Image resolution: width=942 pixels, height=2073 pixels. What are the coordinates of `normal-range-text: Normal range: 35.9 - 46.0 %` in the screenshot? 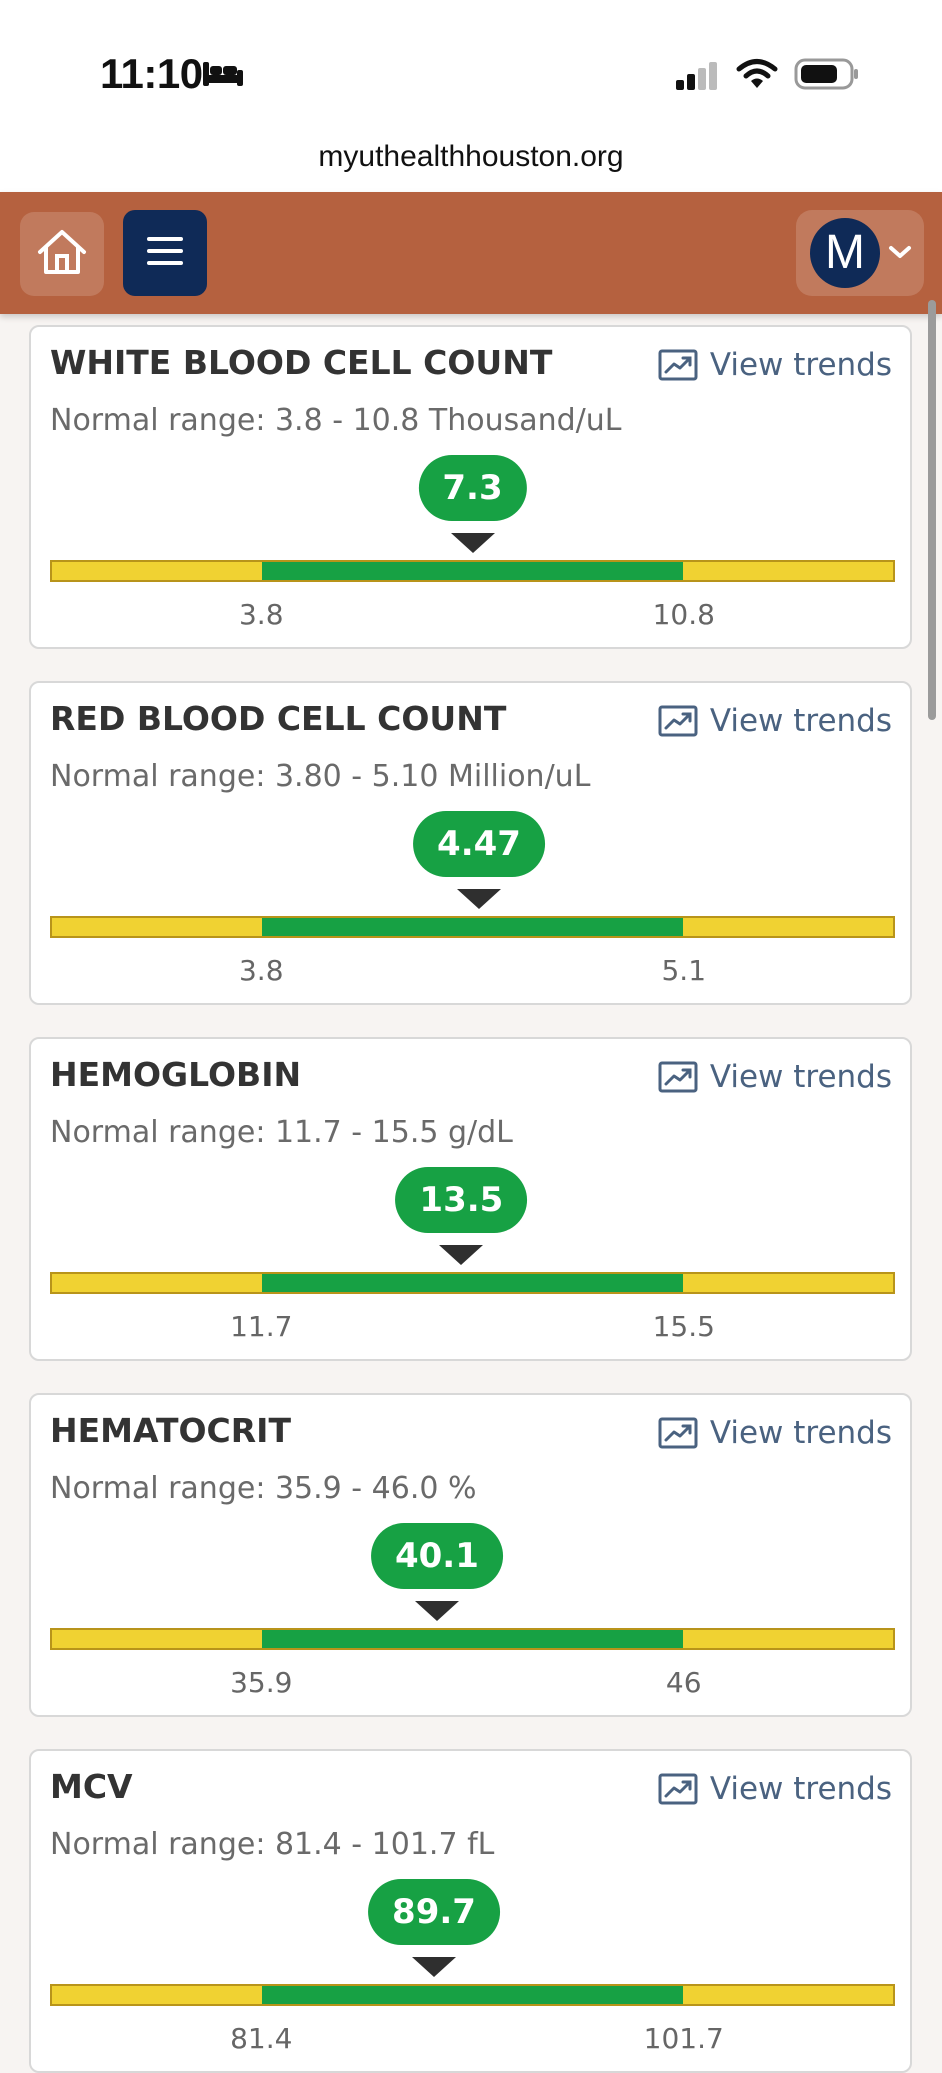 It's located at (263, 1488).